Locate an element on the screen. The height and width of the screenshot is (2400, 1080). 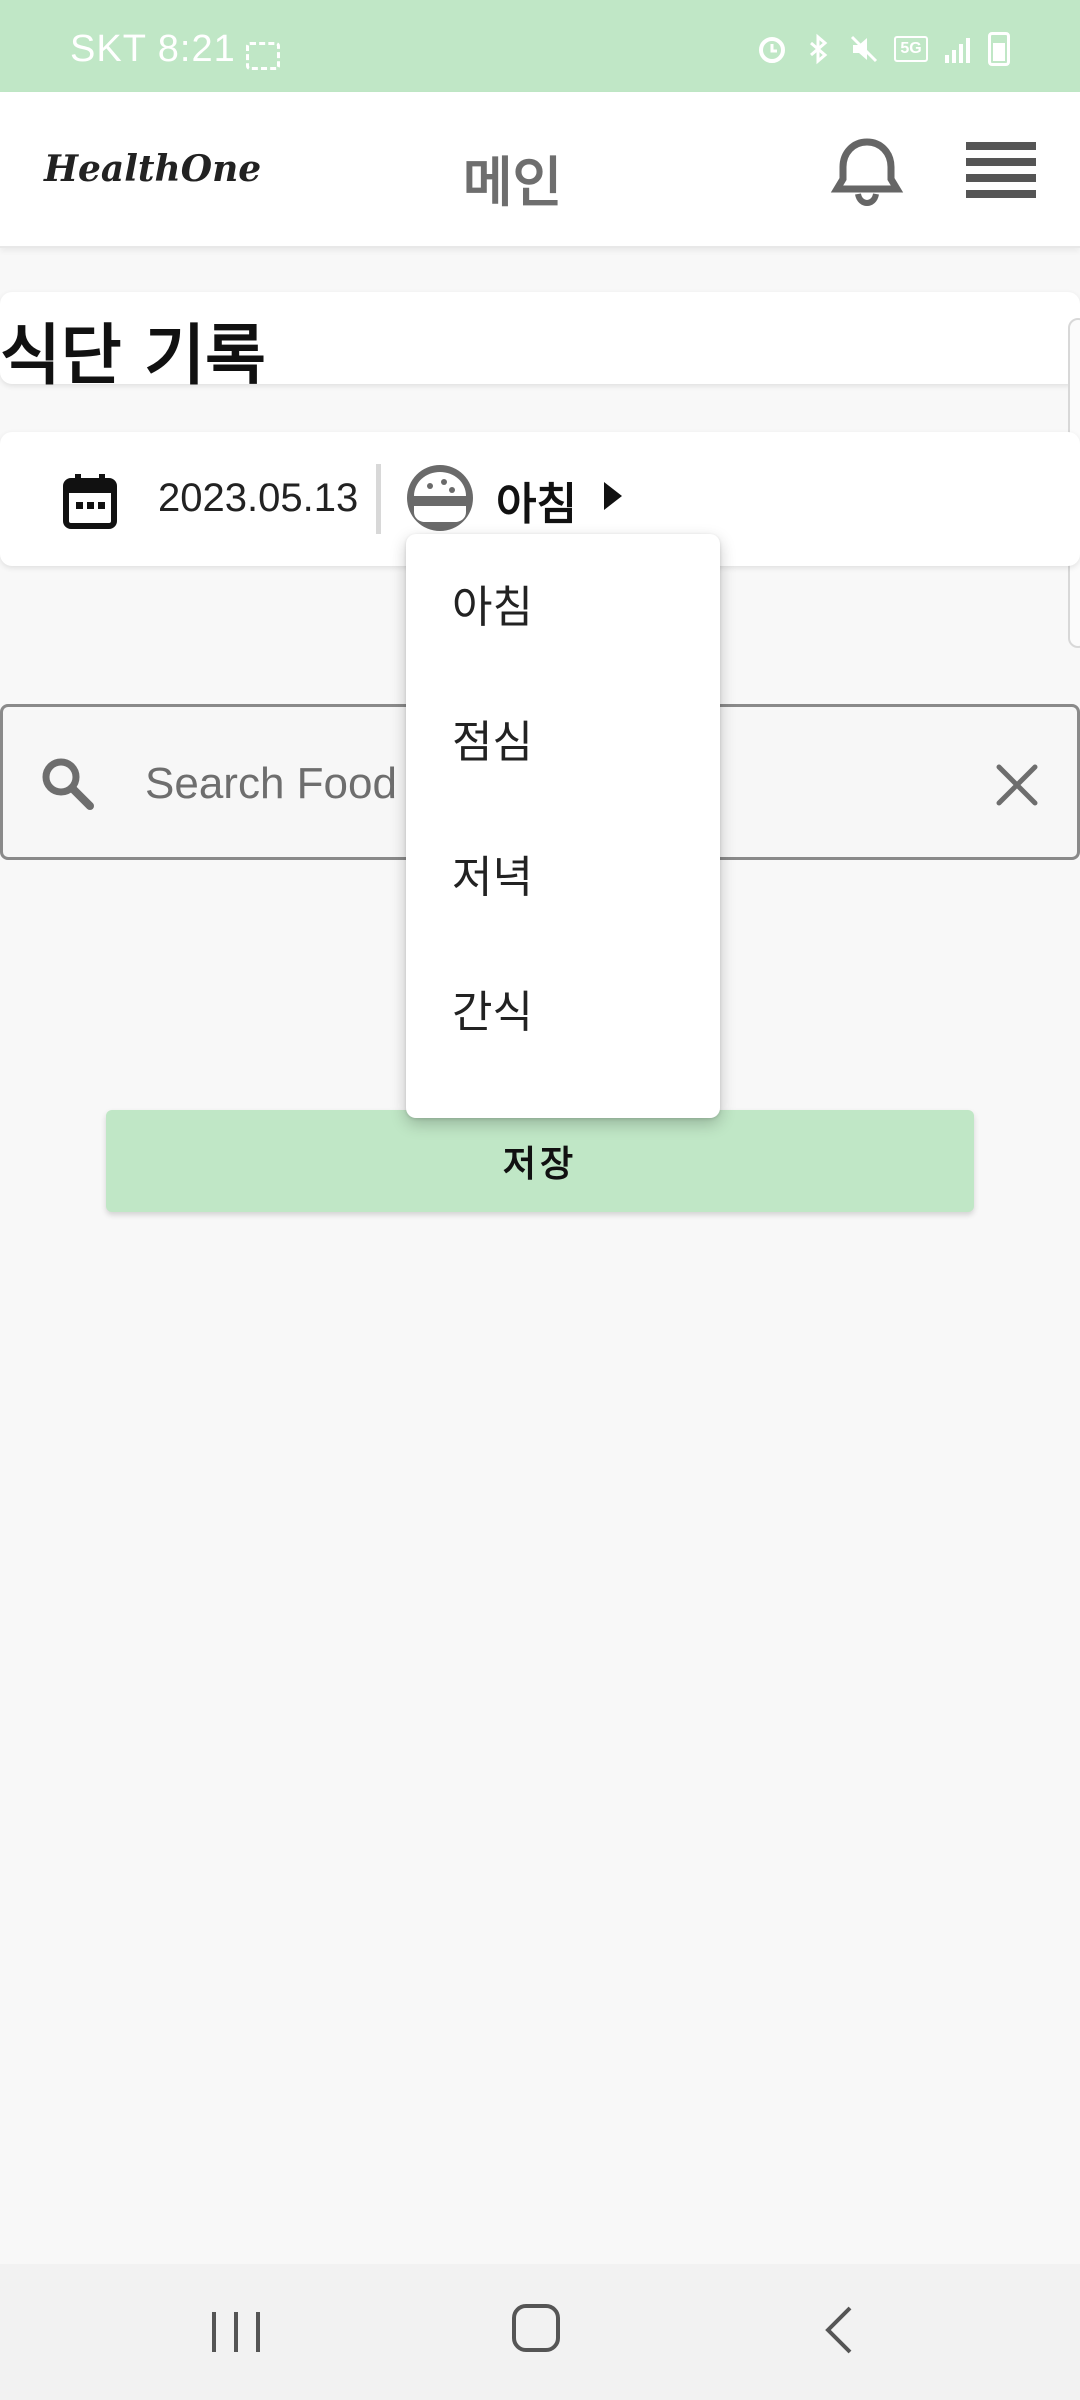
selected-meal-label: 아침 is located at coordinates (536, 500).